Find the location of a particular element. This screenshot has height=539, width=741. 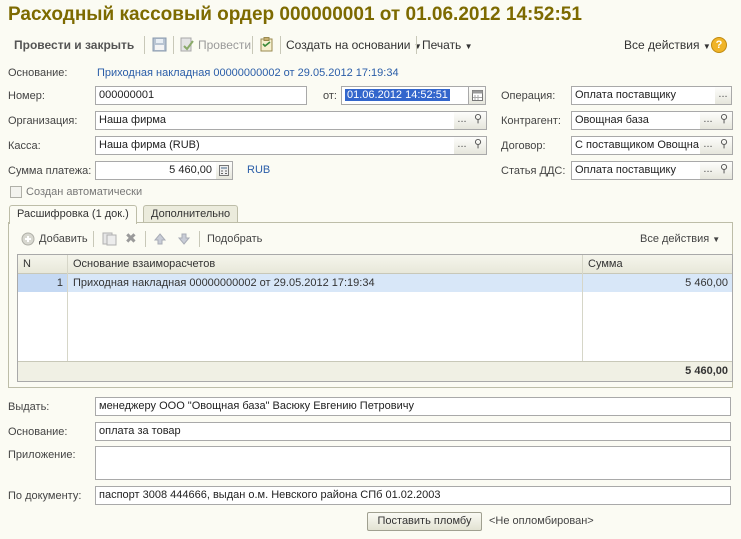

set-seal-button: Поставить пломбу is located at coordinates (424, 521).